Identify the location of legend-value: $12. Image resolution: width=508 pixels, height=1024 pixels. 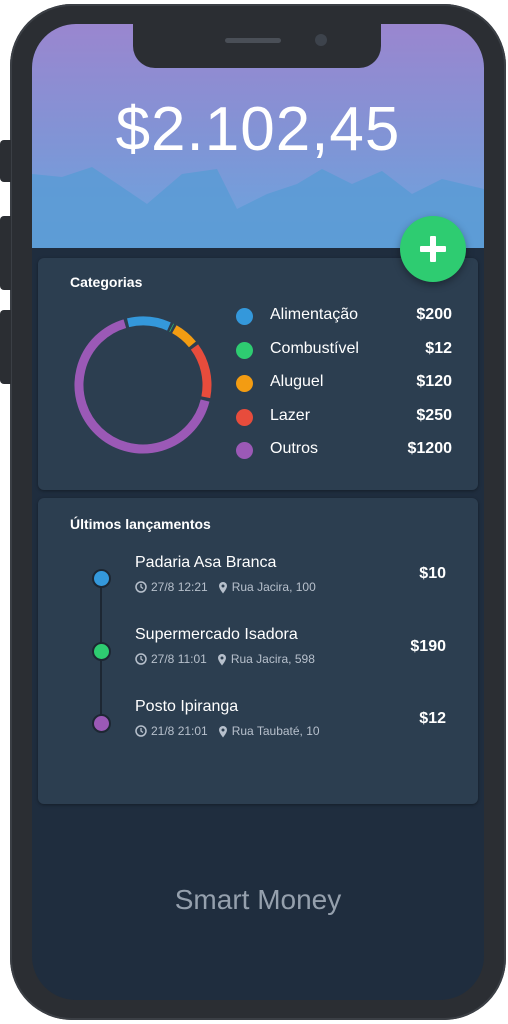
(438, 348).